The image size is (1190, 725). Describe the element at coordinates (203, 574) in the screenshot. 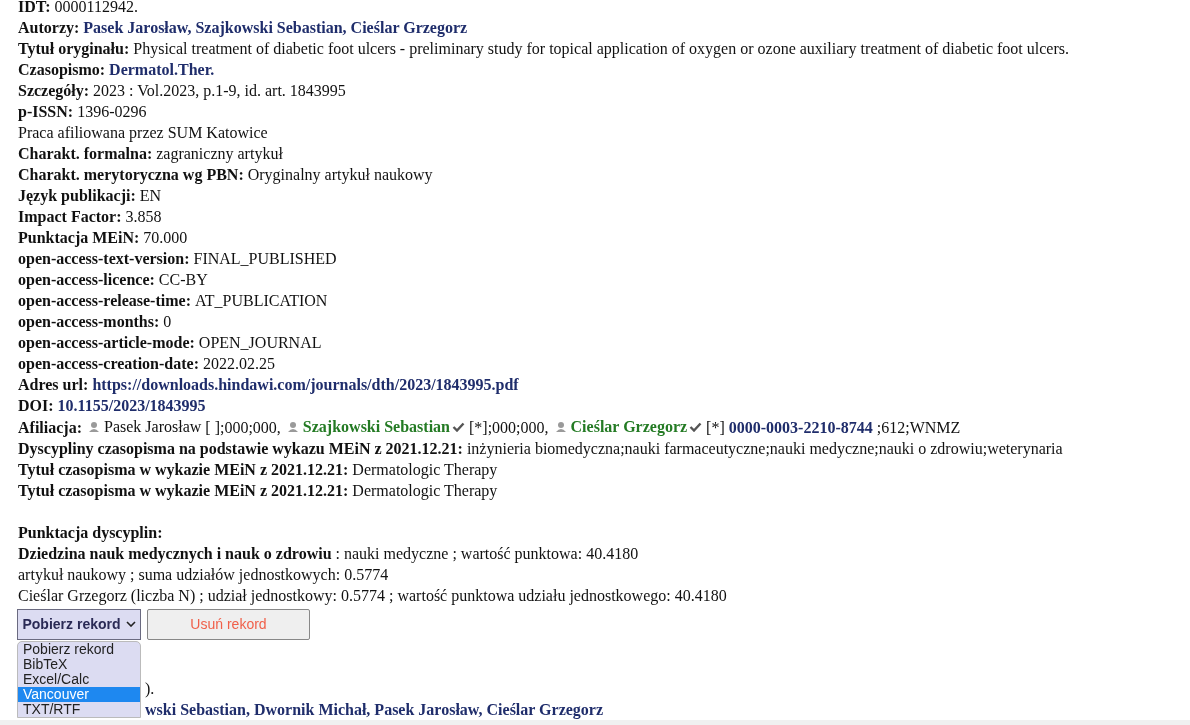

I see `field-value: artykuł naukowy ; suma udziałów jednostkowych: 0.5774` at that location.